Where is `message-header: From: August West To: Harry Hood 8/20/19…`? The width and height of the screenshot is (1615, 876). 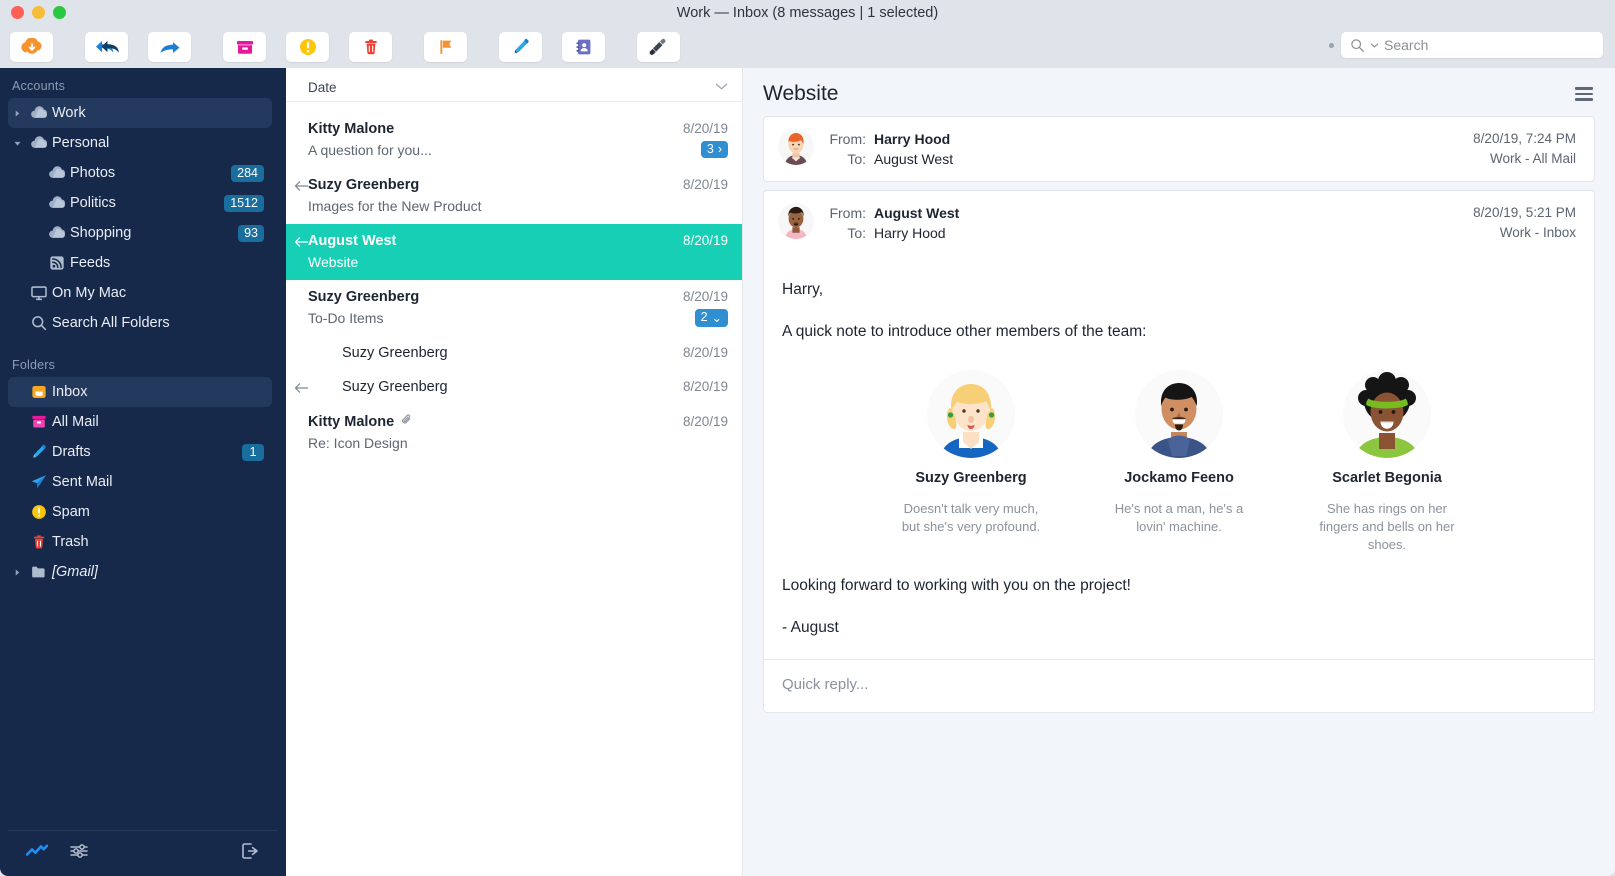
message-header: From: August West To: Harry Hood 8/20/19… is located at coordinates (1179, 223).